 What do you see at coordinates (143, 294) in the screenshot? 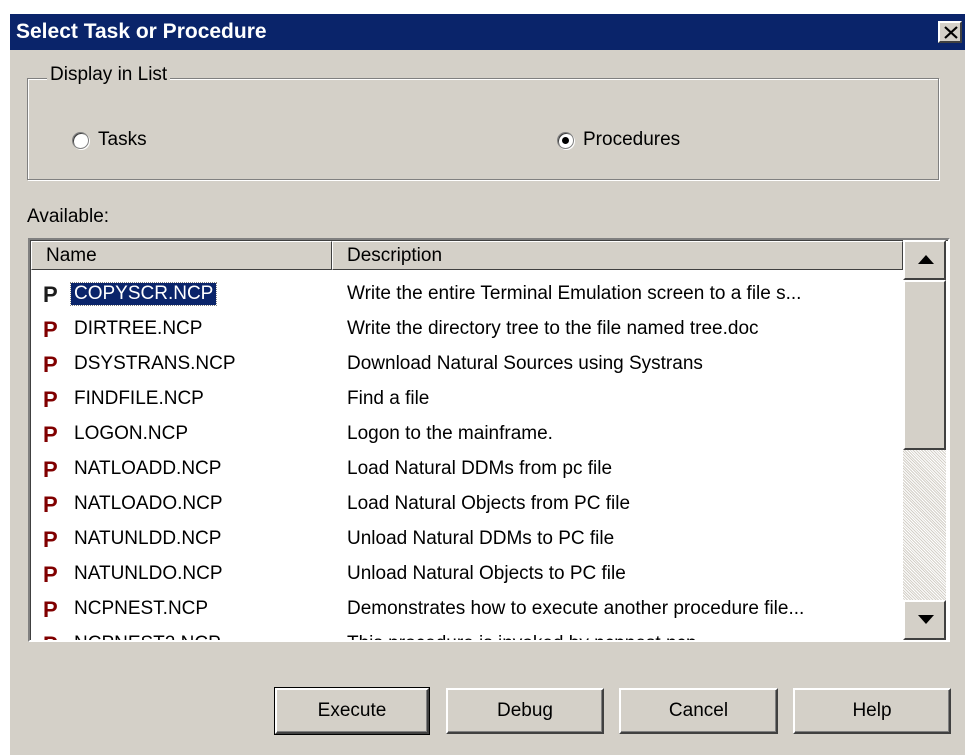
I see `item-name: COPYSCR.NCP` at bounding box center [143, 294].